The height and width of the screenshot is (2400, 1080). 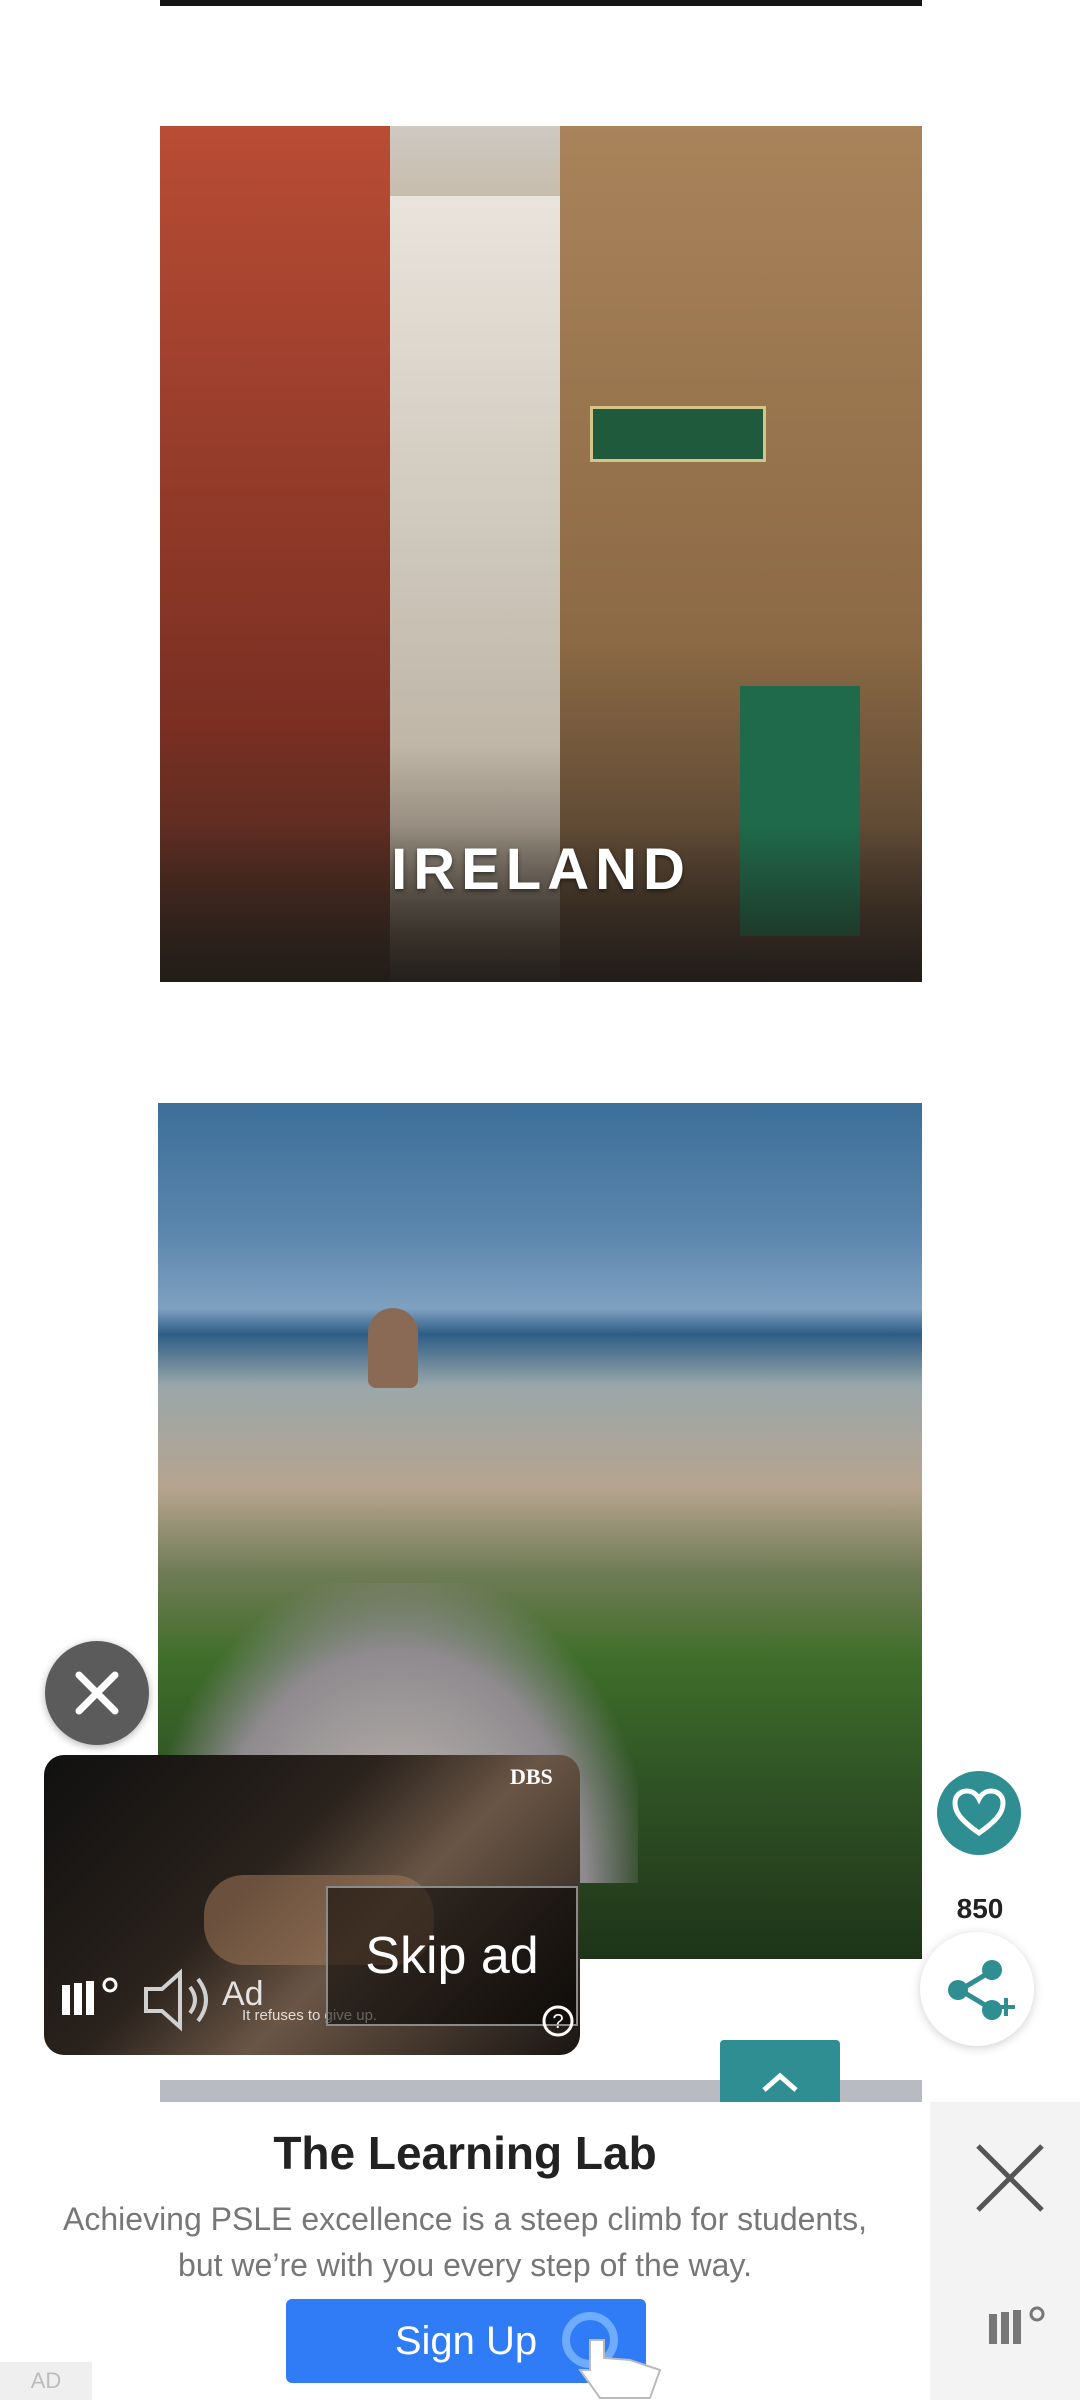 I want to click on sign-up-label: Sign Up, so click(x=466, y=2340).